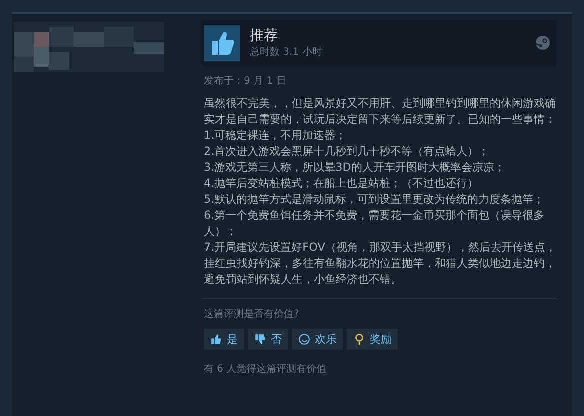  I want to click on award-icon, so click(359, 339).